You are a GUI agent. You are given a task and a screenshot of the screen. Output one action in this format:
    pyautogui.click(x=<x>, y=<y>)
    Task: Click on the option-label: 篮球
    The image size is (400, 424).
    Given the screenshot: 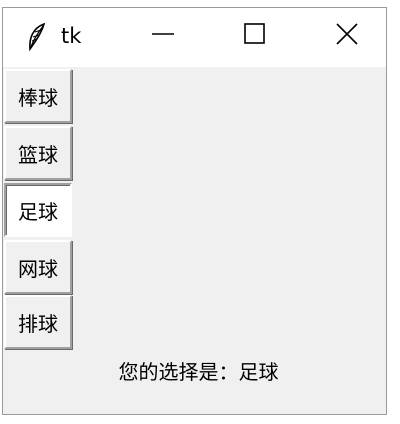 What is the action you would take?
    pyautogui.click(x=38, y=154)
    